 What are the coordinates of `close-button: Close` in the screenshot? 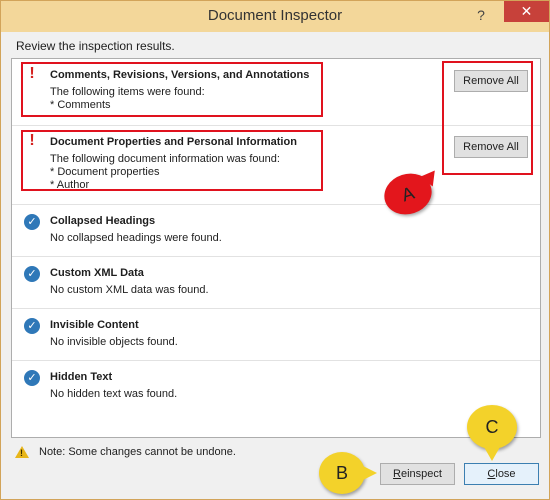 It's located at (501, 474).